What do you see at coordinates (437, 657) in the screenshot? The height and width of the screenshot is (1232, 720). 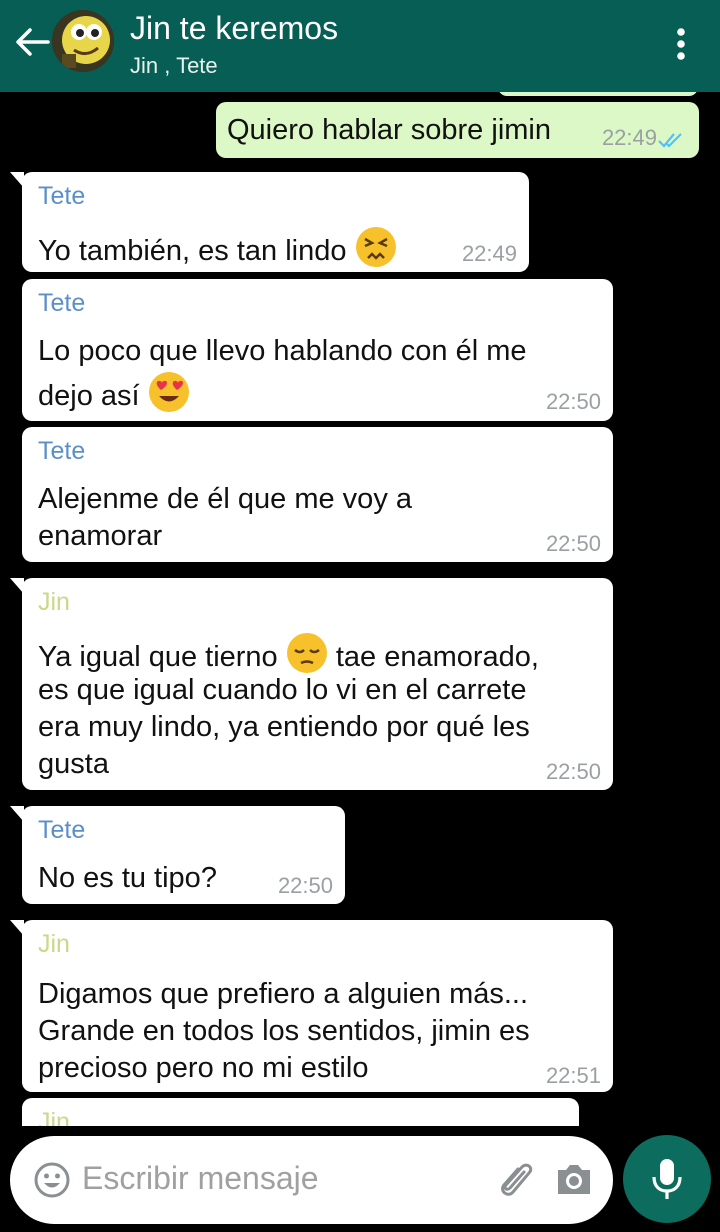 I see `message-text-part: tae enamorado,` at bounding box center [437, 657].